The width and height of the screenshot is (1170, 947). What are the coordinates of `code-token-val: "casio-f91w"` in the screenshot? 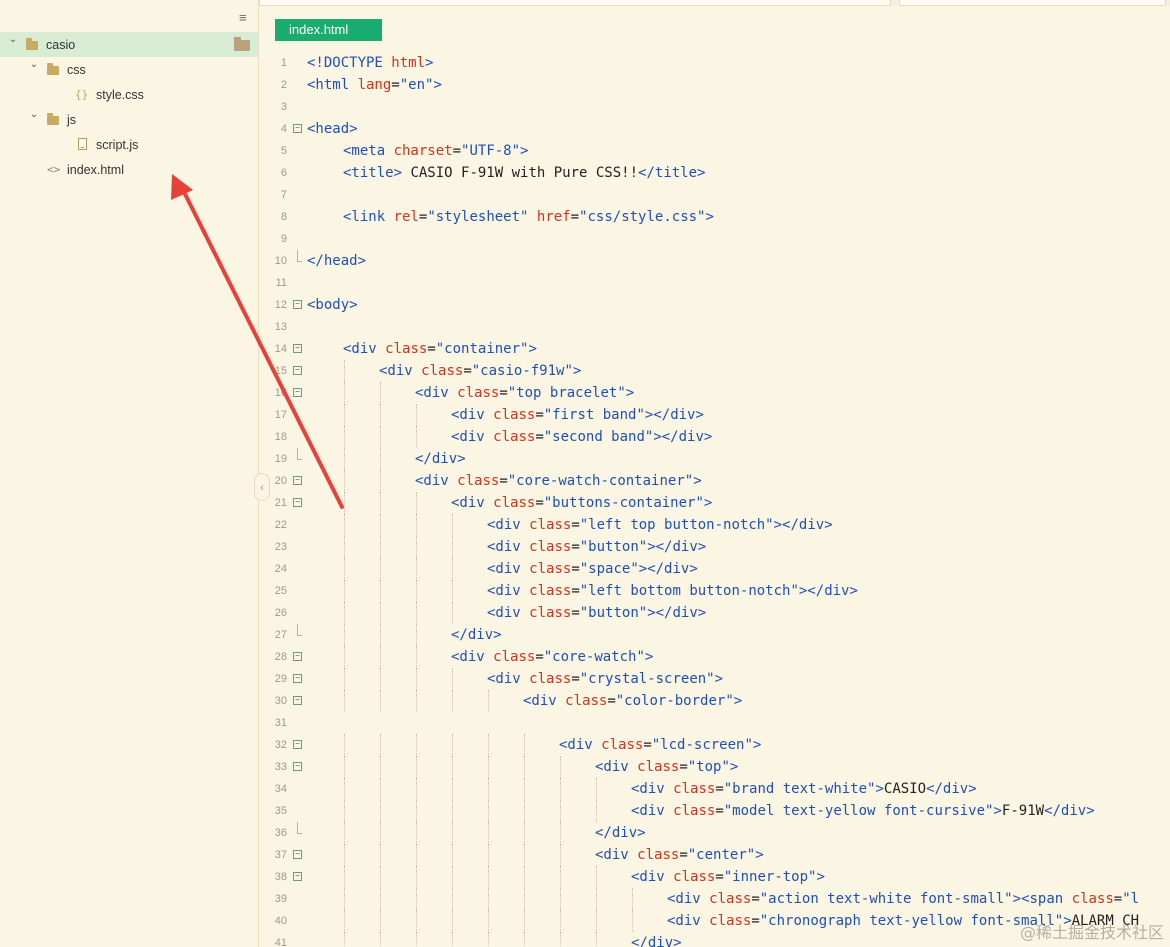 It's located at (522, 371).